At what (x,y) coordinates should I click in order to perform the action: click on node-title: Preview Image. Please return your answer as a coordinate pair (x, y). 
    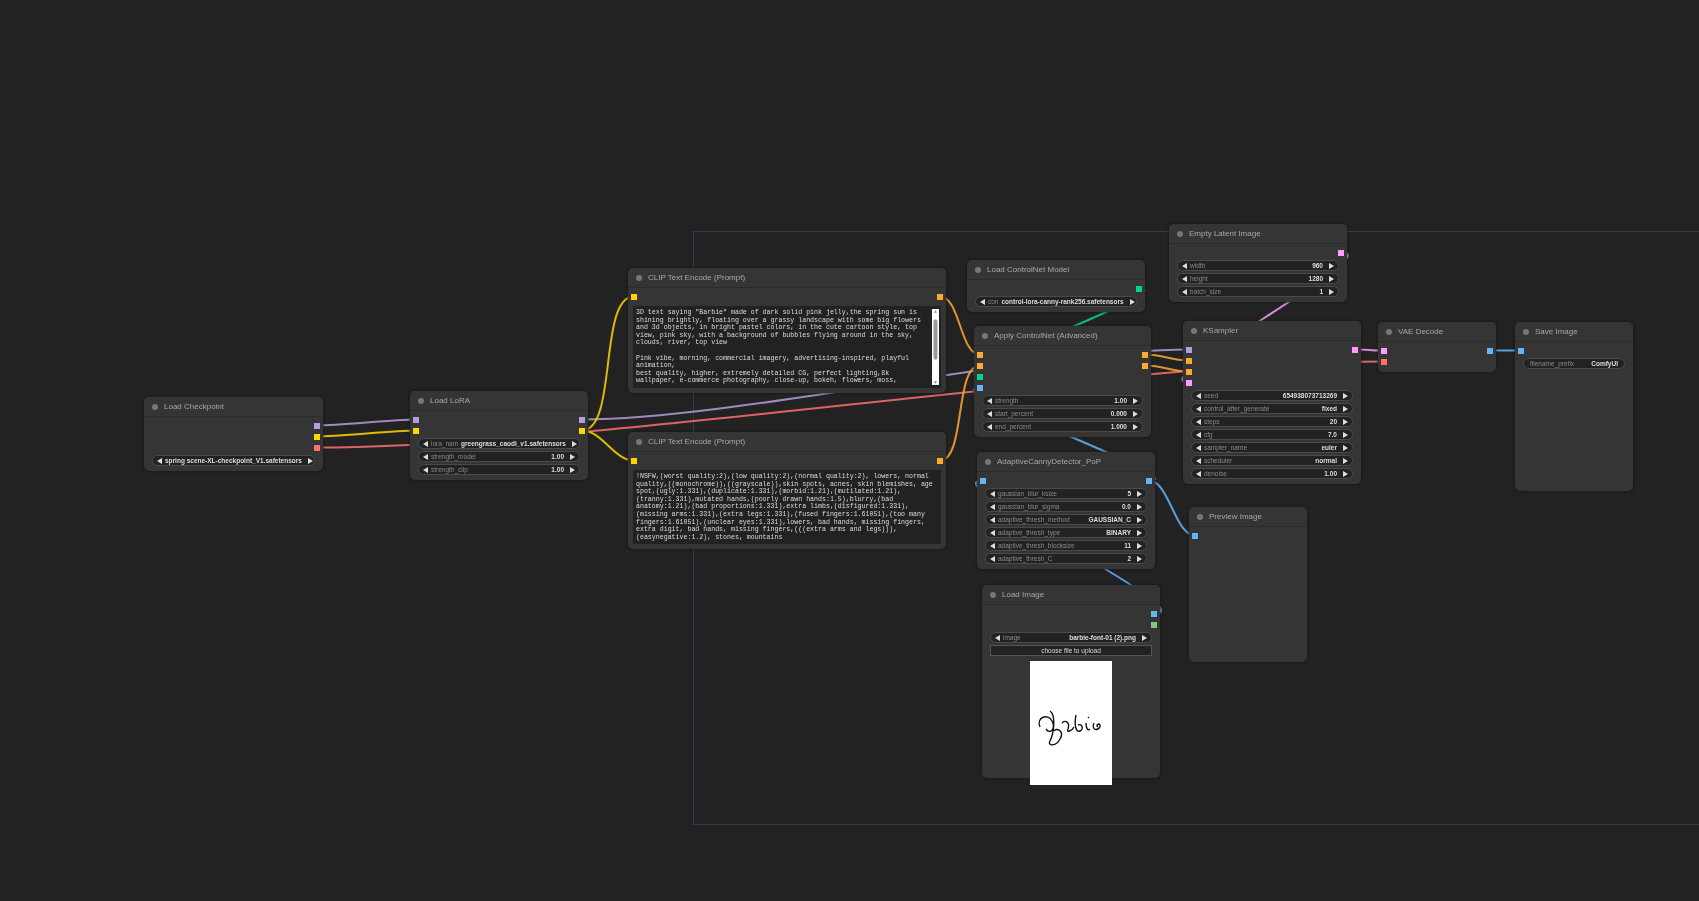
    Looking at the image, I should click on (1235, 516).